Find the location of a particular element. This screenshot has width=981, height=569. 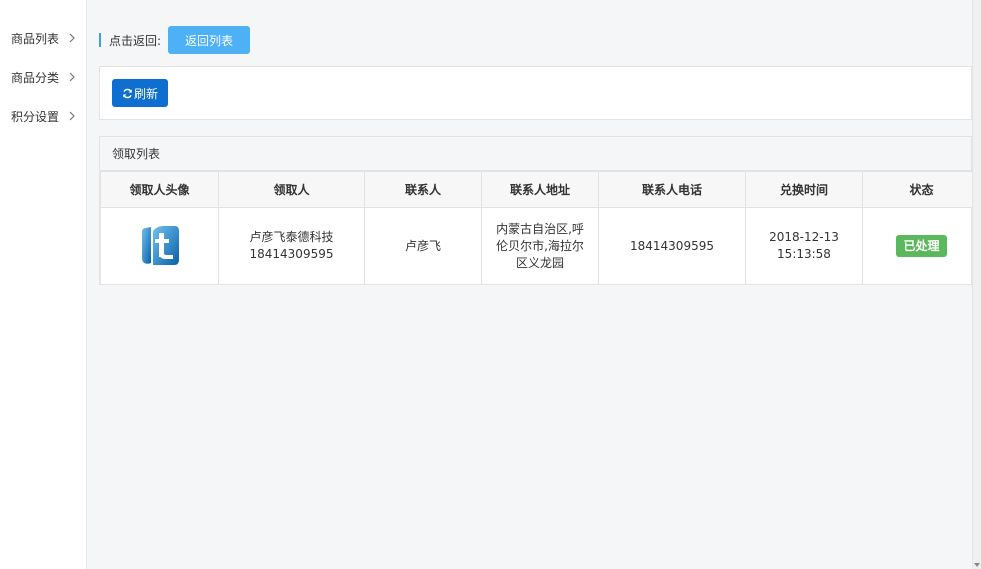

recipient-name: 卢彦飞泰德科技 is located at coordinates (291, 237).